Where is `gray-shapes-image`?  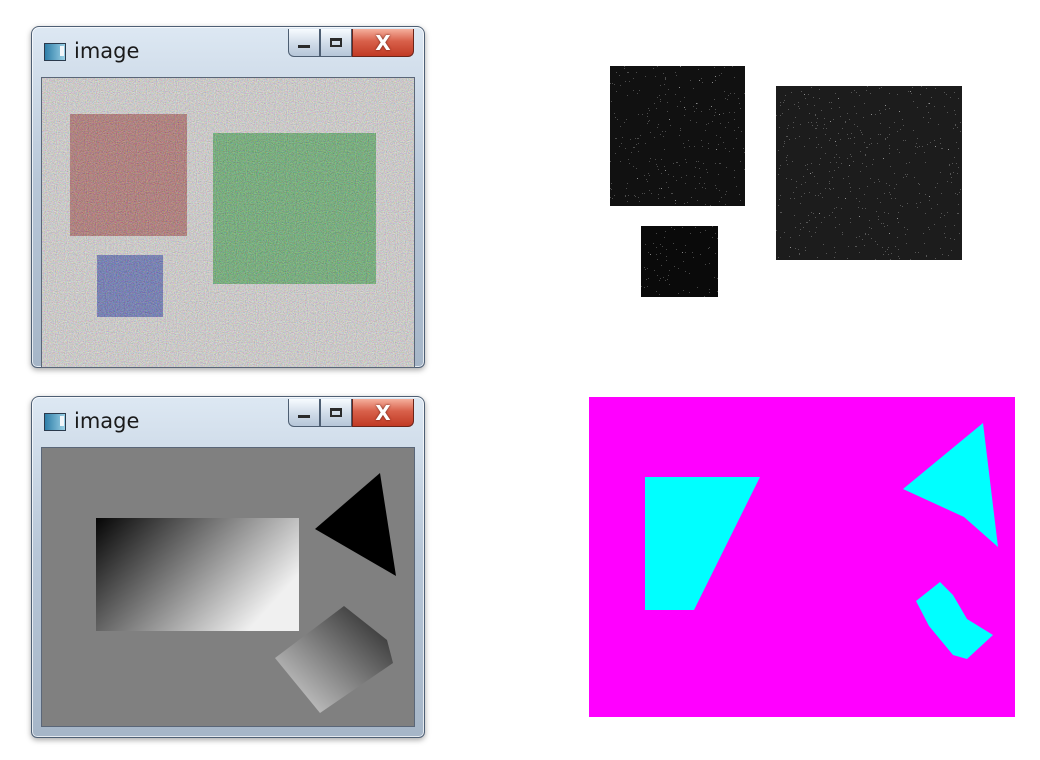
gray-shapes-image is located at coordinates (228, 587).